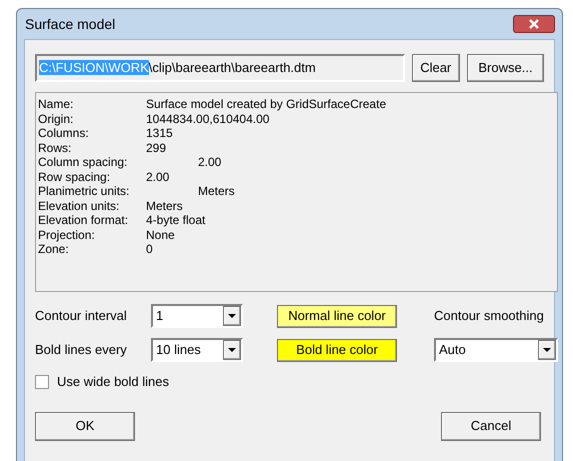 The image size is (573, 461). What do you see at coordinates (149, 249) in the screenshot?
I see `info-value: 0` at bounding box center [149, 249].